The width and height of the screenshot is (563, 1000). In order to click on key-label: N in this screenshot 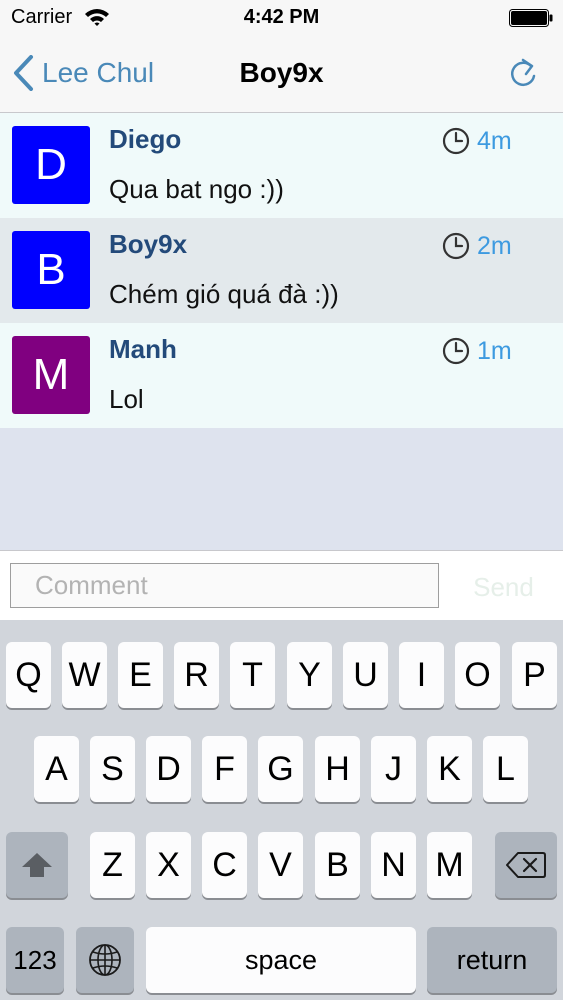, I will do `click(393, 864)`.